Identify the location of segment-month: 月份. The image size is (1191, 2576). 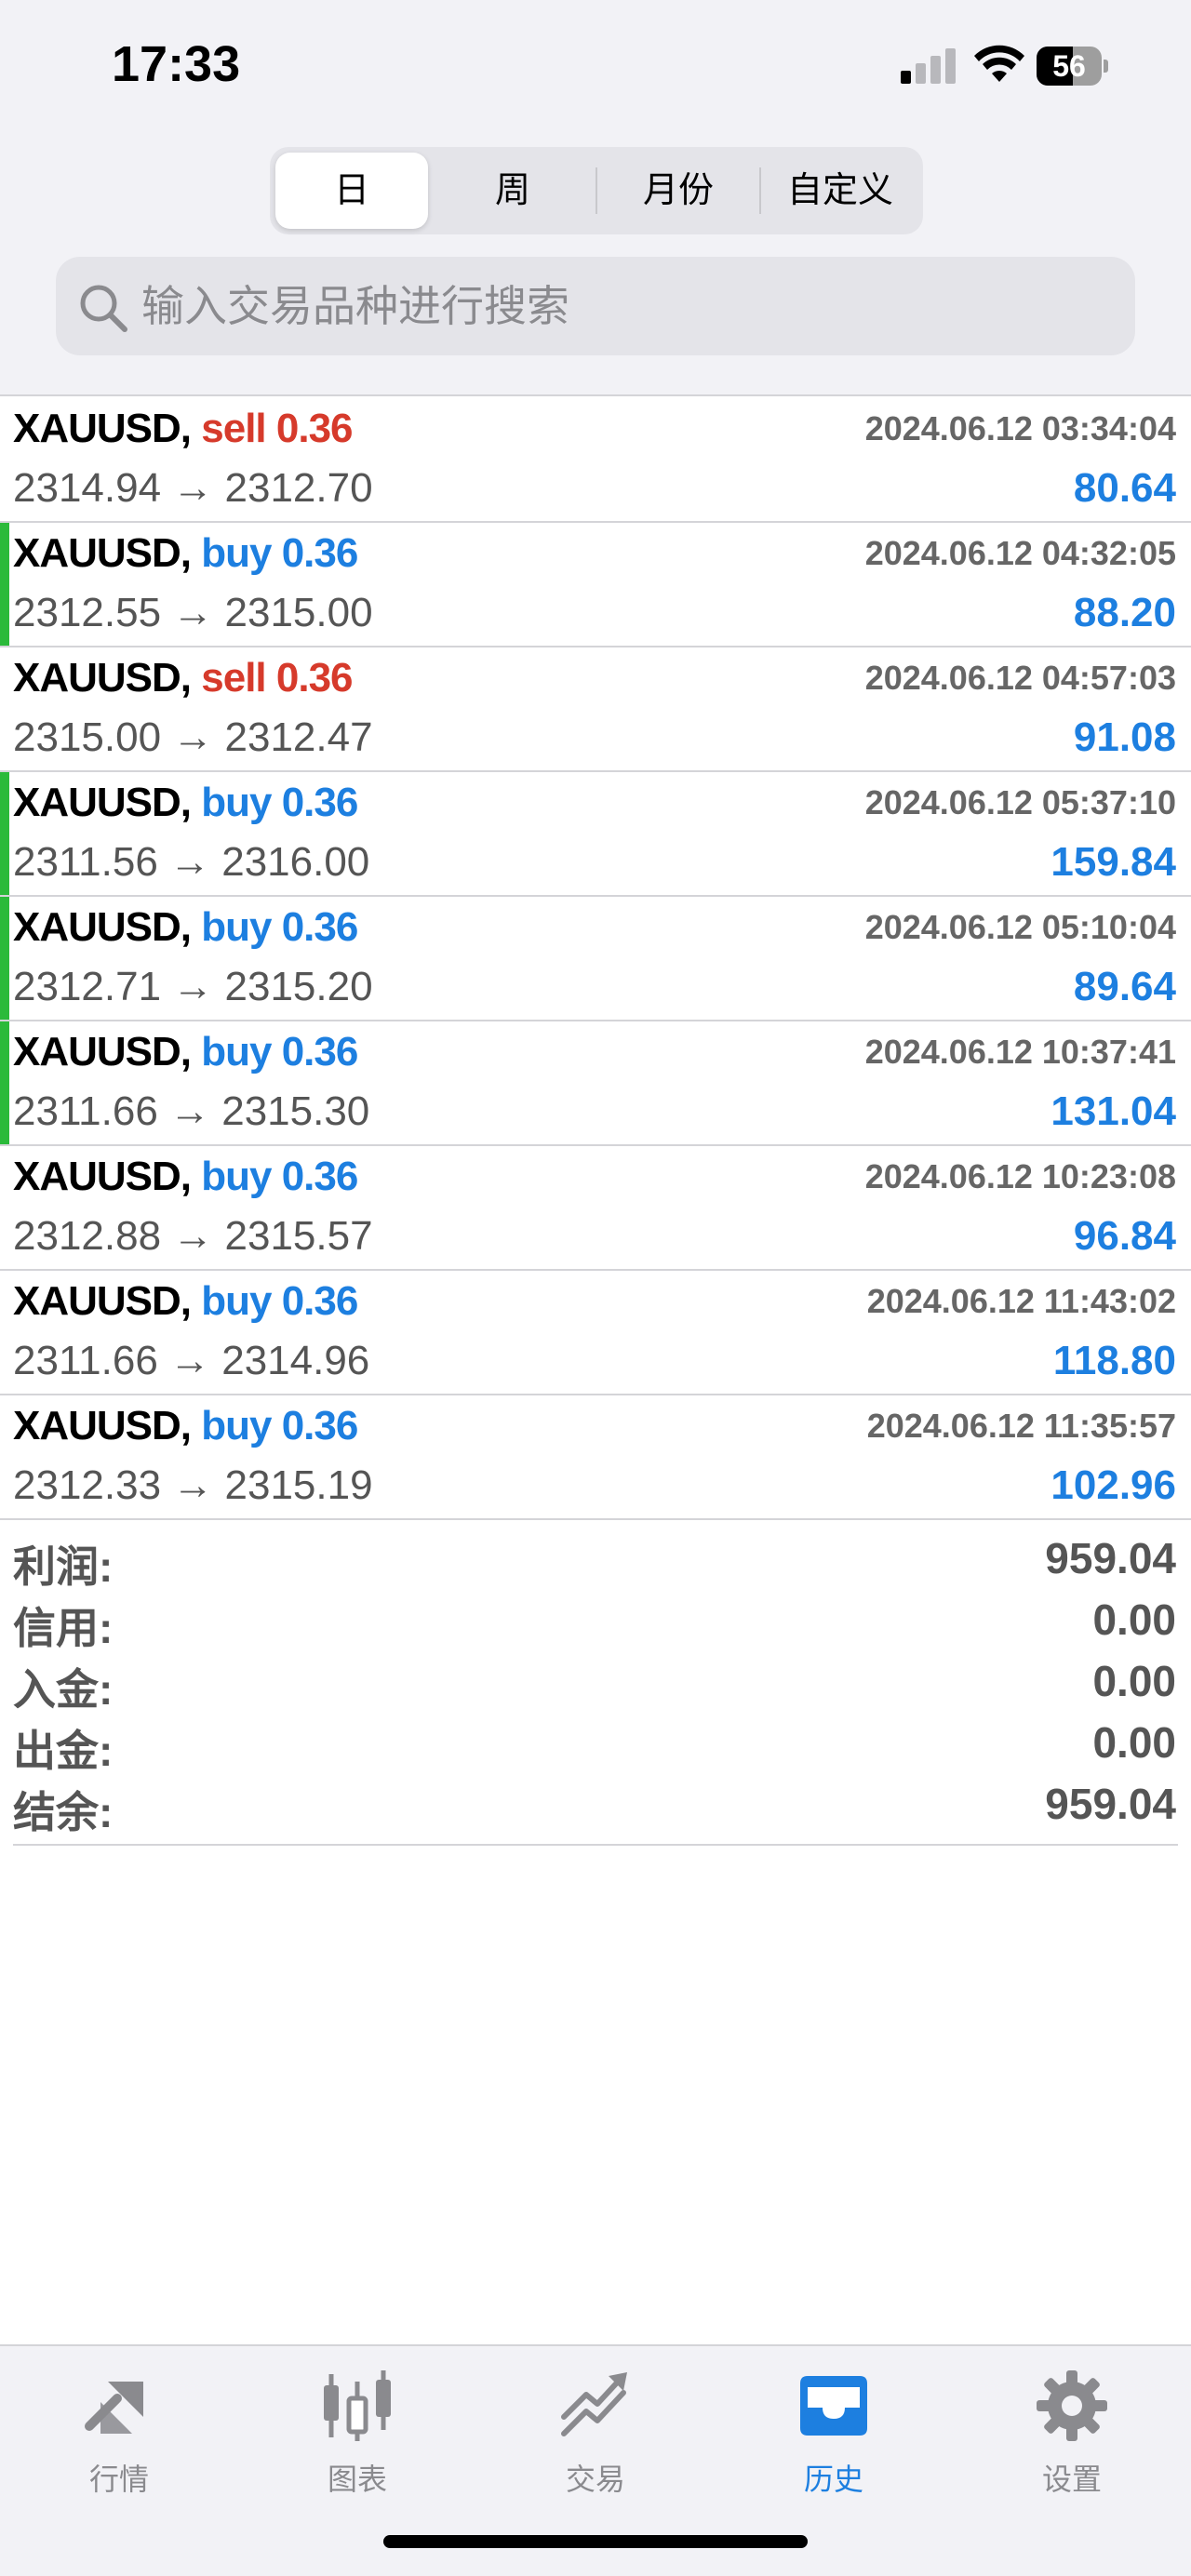
(678, 191).